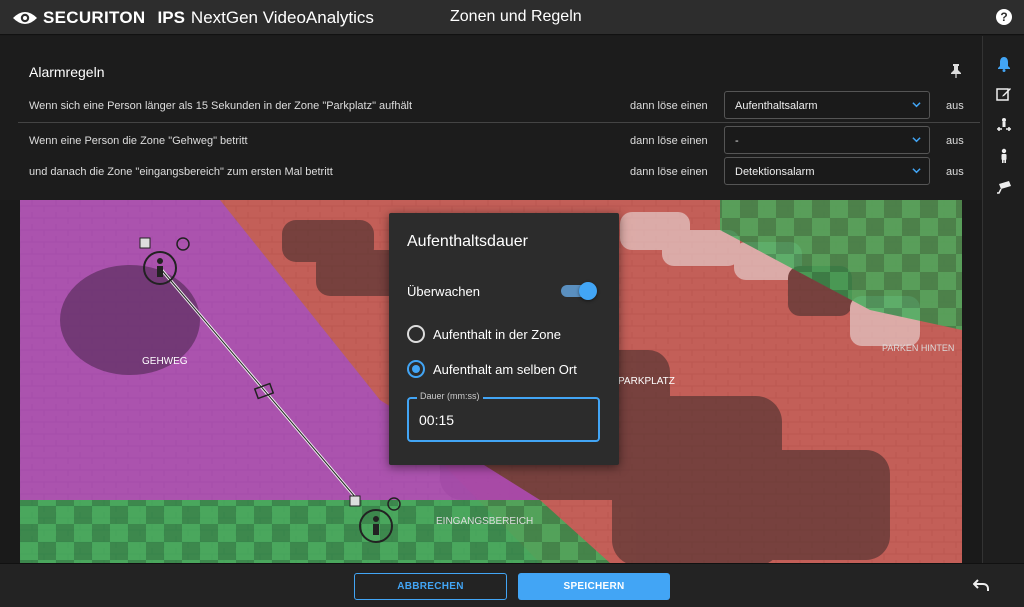 The width and height of the screenshot is (1024, 607). Describe the element at coordinates (776, 106) in the screenshot. I see `select-value: Aufenthaltsalarm` at that location.